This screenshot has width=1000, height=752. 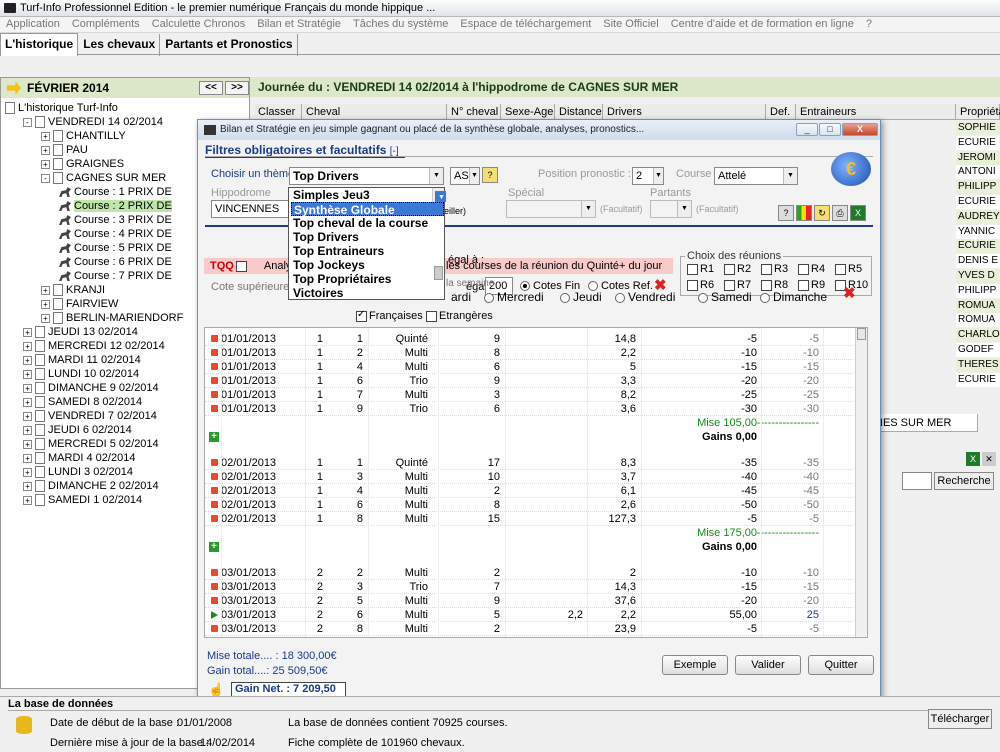 What do you see at coordinates (860, 129) in the screenshot?
I see `dialog-close-button: X` at bounding box center [860, 129].